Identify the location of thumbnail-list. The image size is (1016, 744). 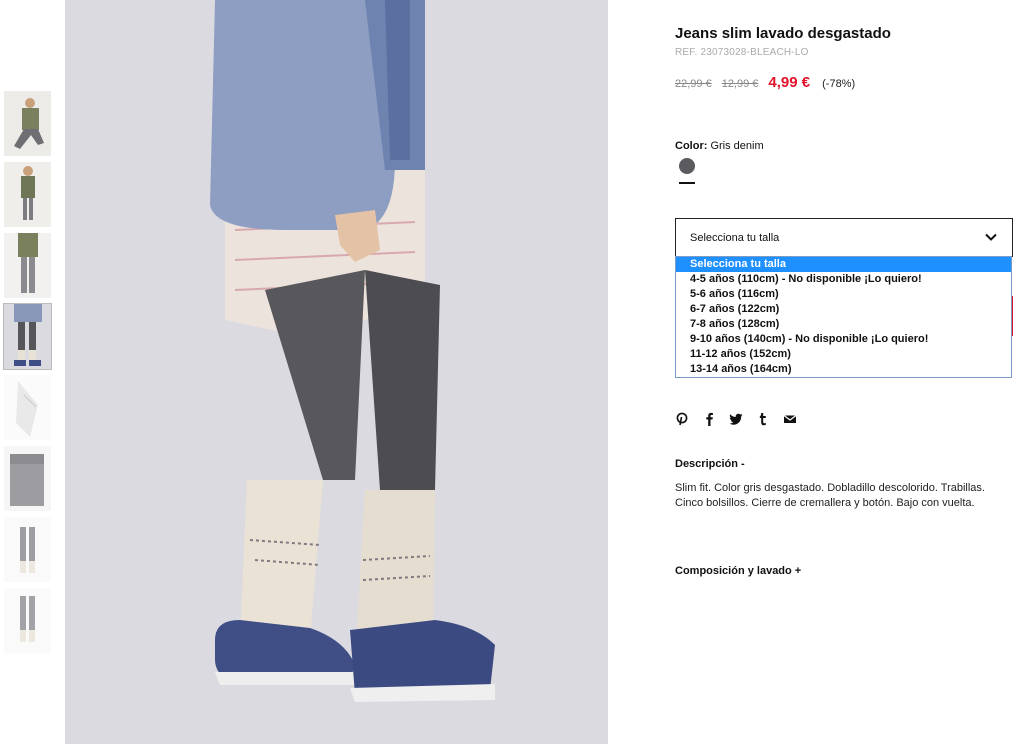
(27, 375).